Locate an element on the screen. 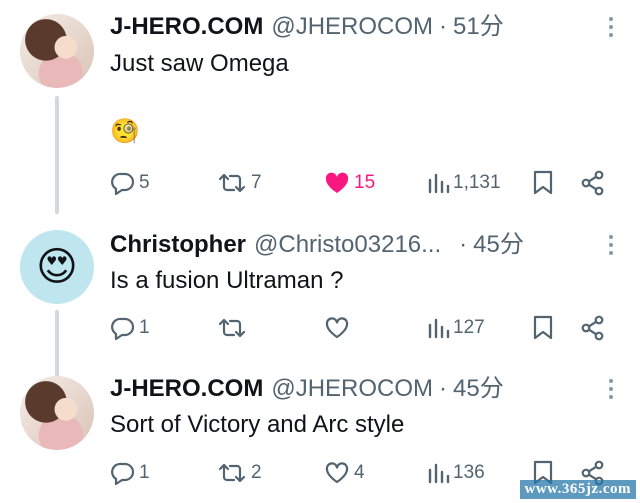  tweet-text: Just saw Omega is located at coordinates (199, 63).